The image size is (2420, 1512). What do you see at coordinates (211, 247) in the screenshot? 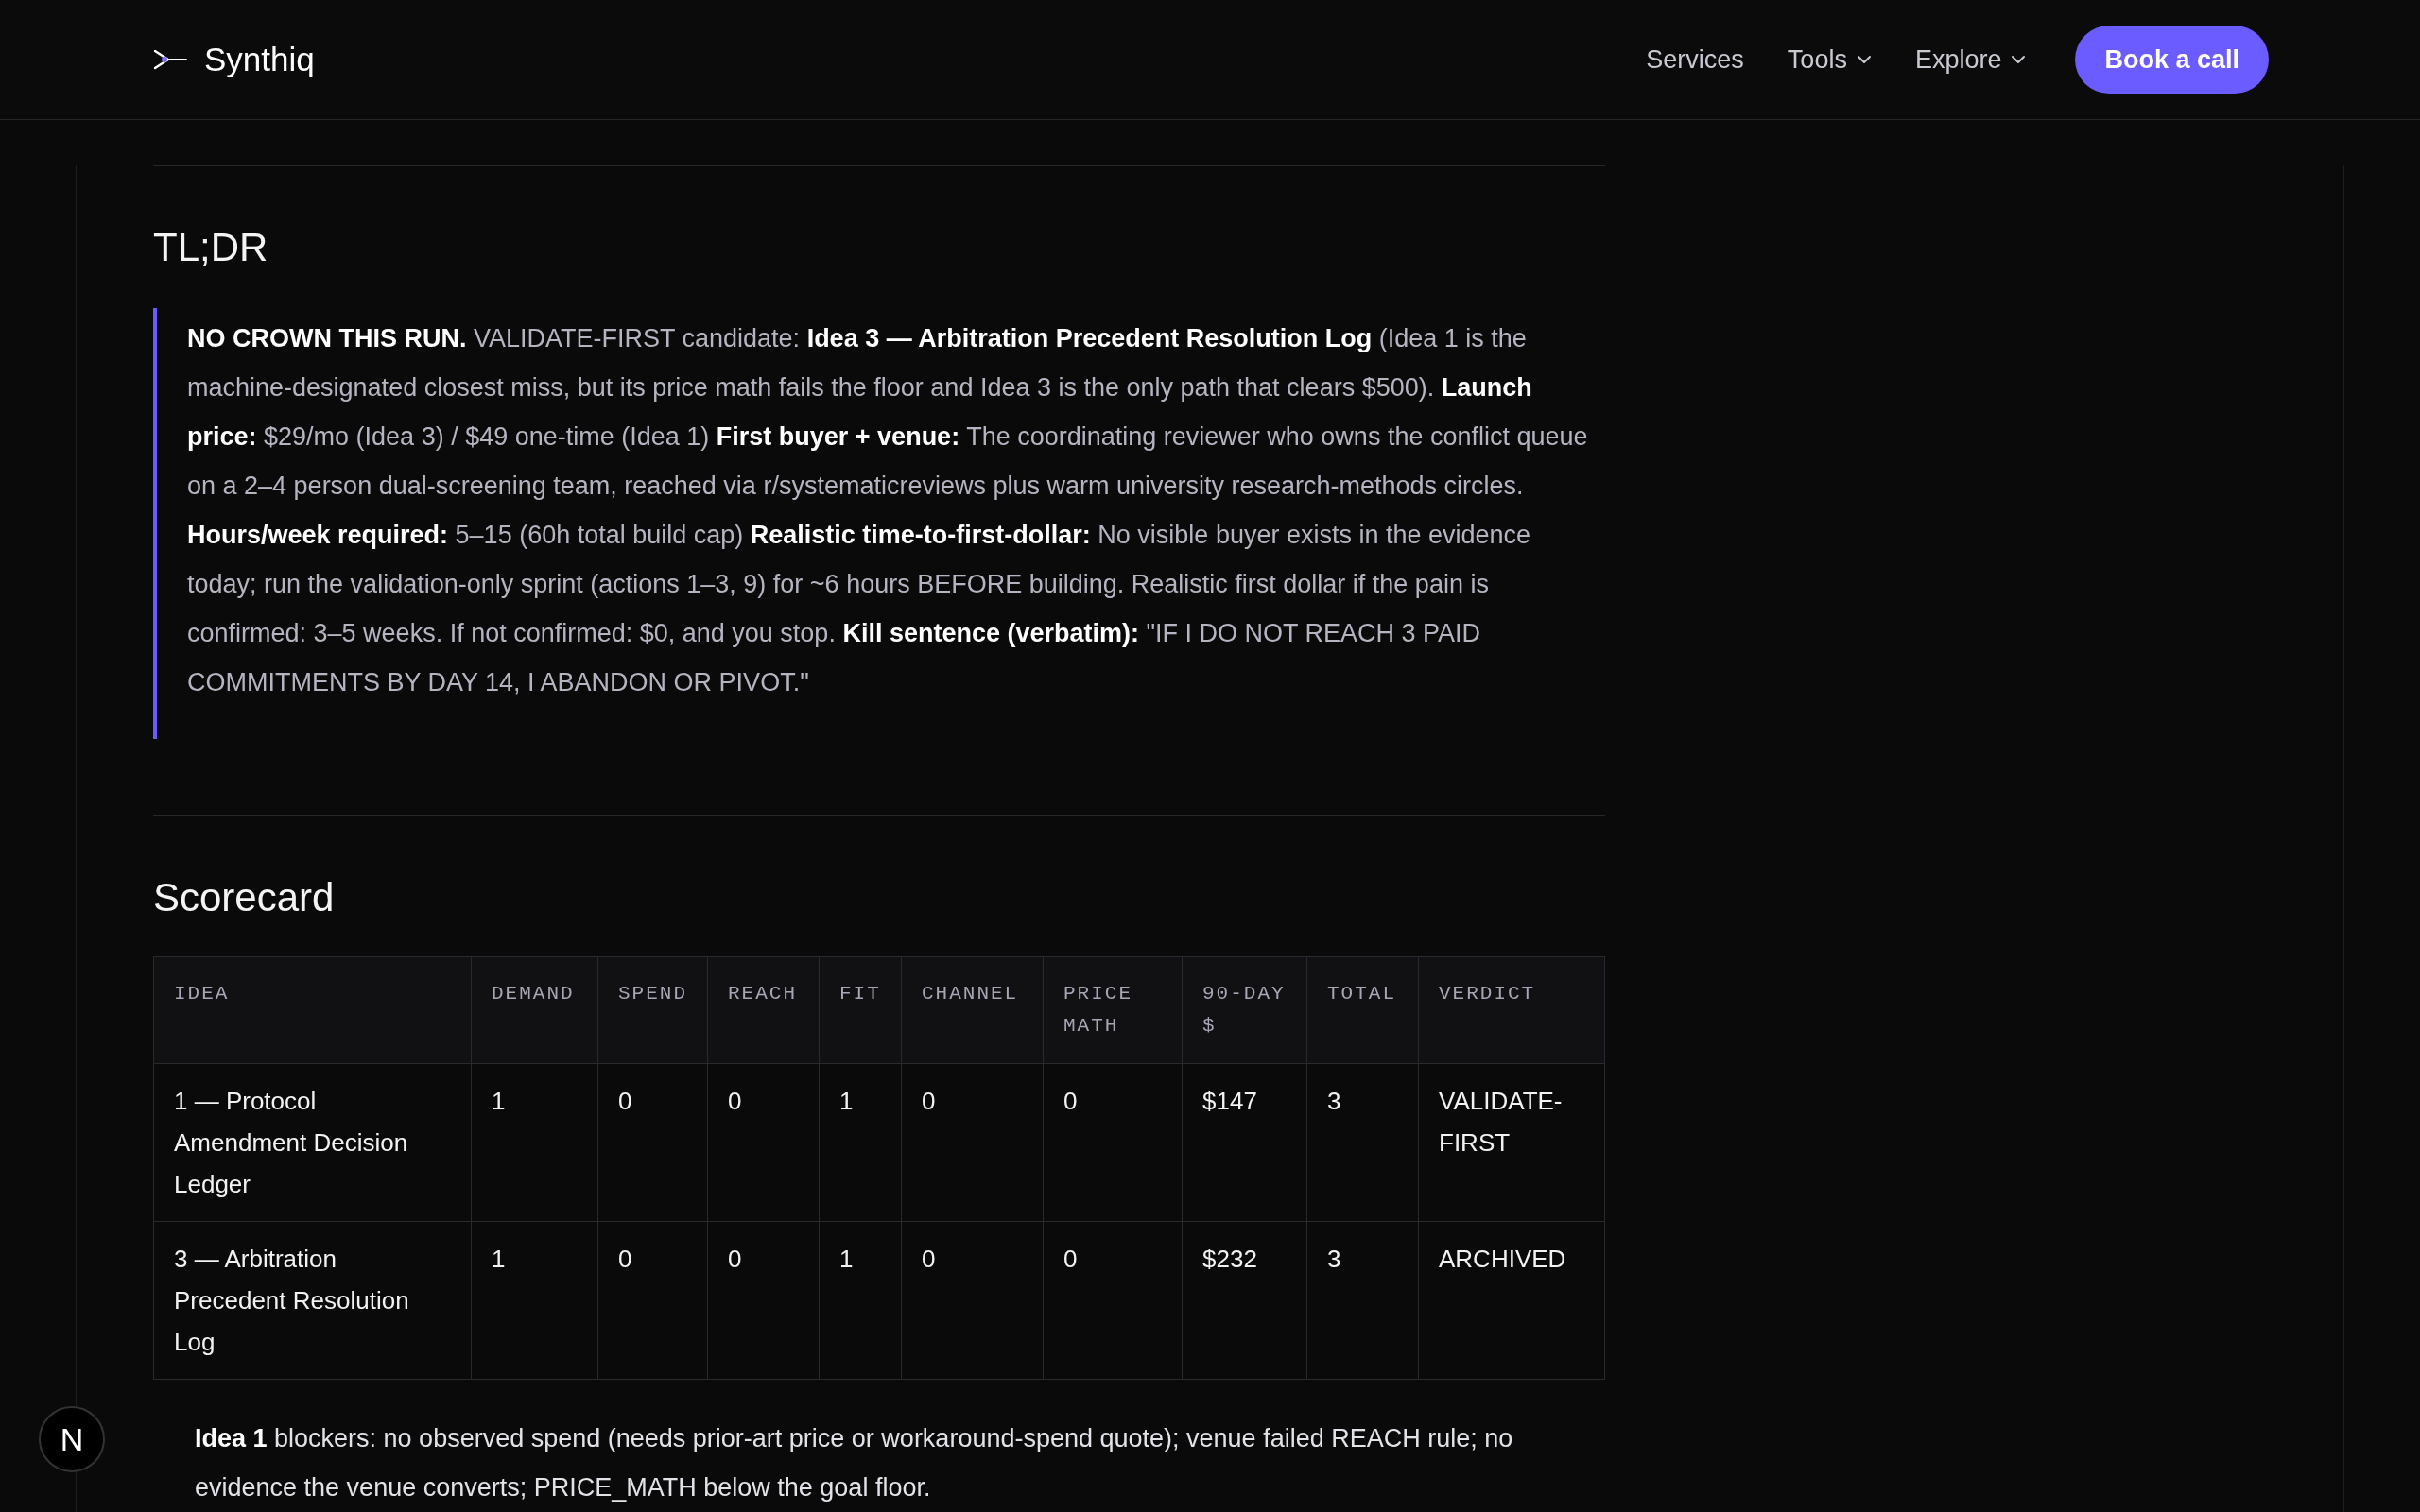
I see `section-heading: TL;DR` at bounding box center [211, 247].